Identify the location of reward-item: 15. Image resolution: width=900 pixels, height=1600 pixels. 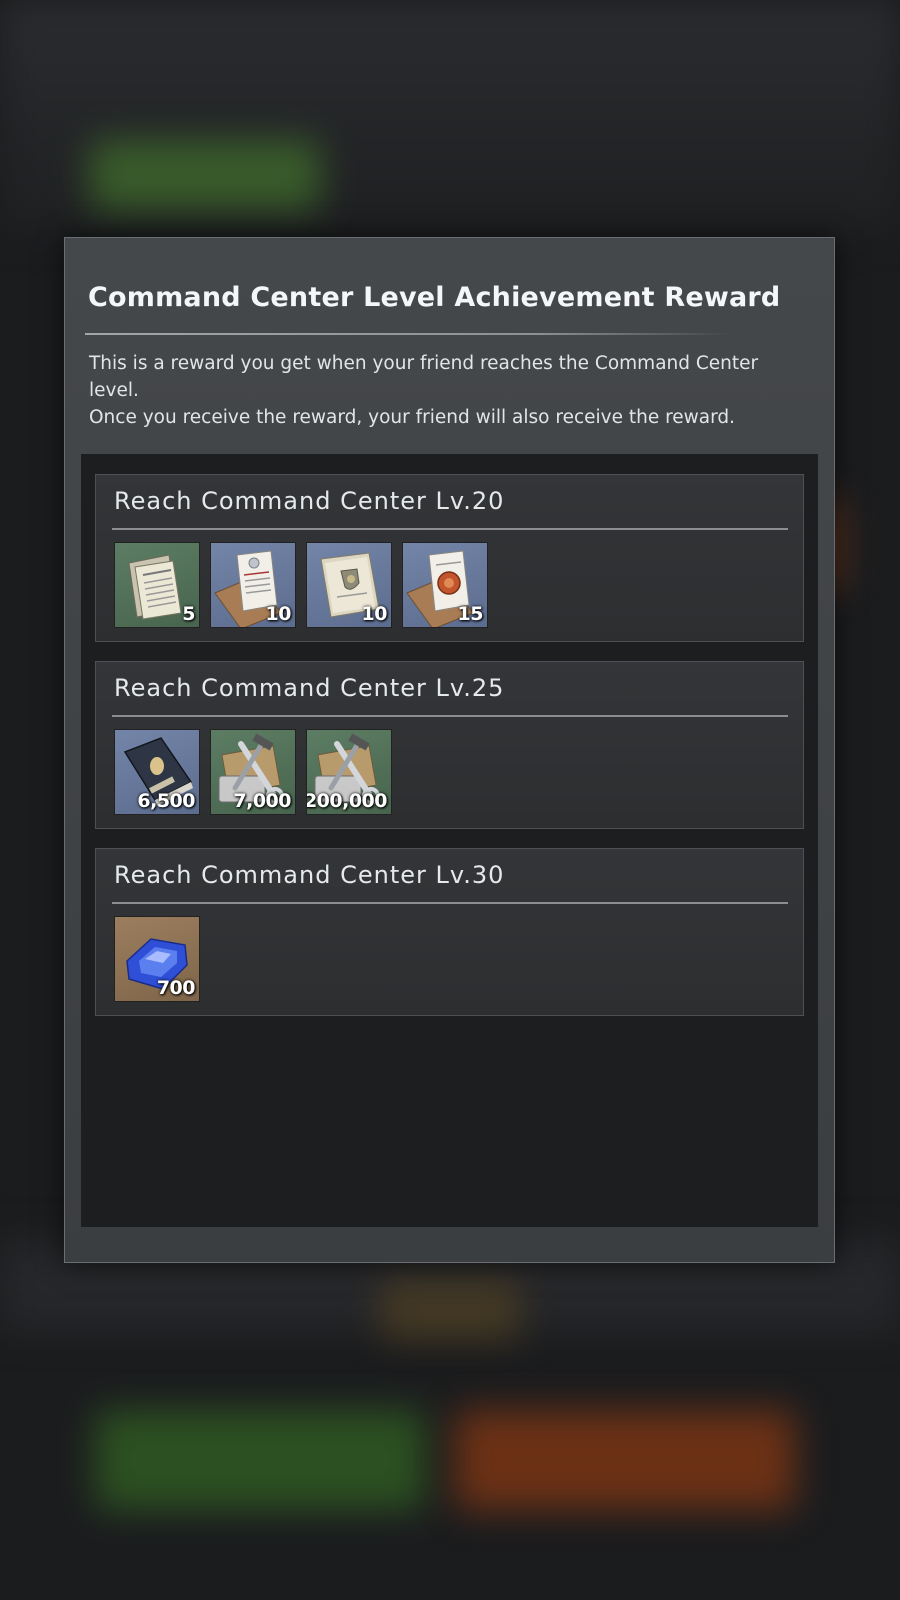
(445, 585).